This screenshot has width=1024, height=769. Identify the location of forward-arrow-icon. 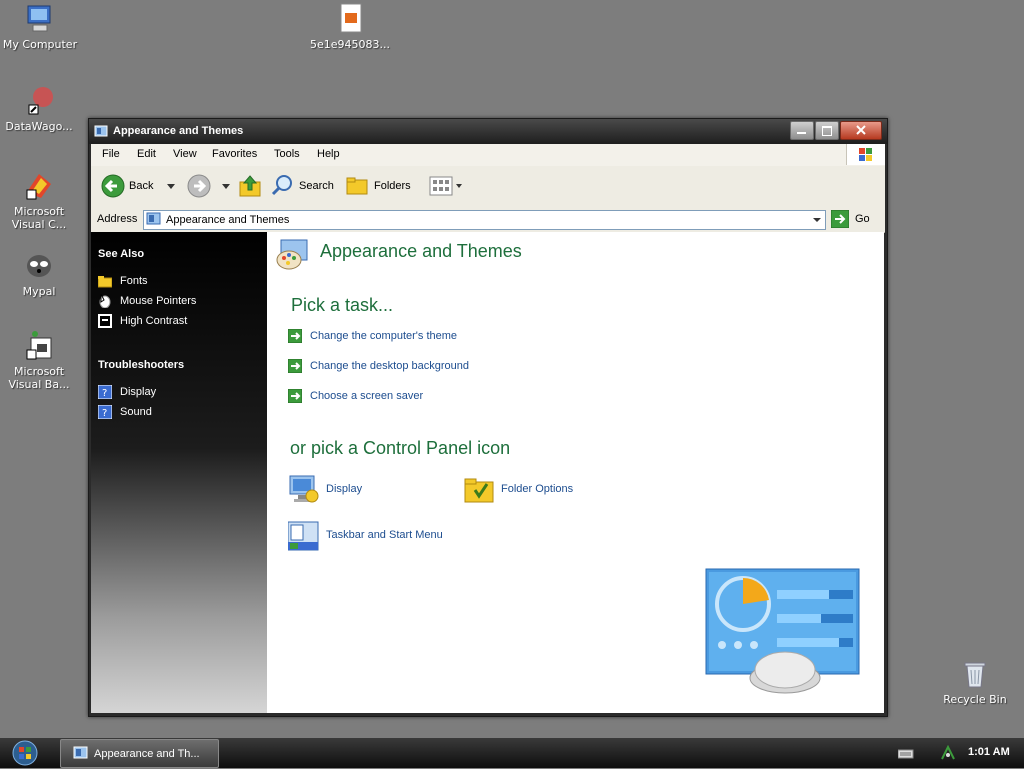
(199, 186).